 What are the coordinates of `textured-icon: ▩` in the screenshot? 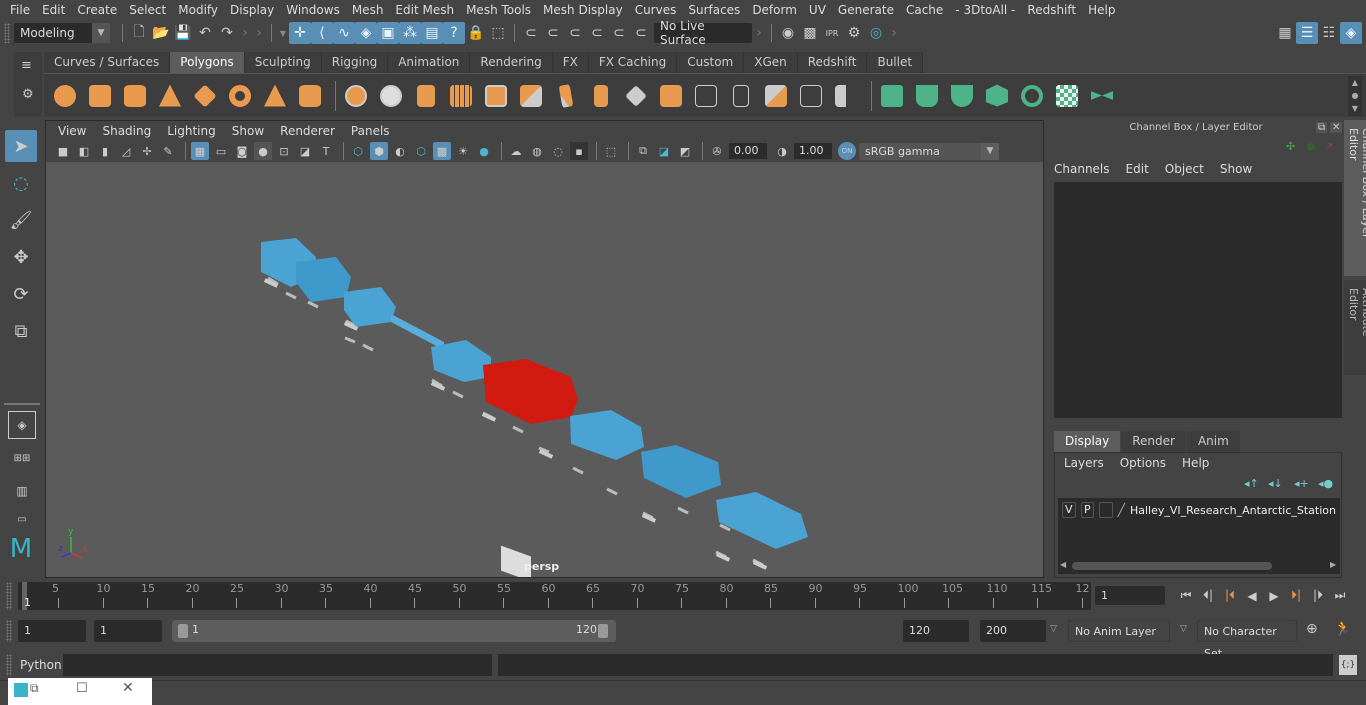 It's located at (442, 151).